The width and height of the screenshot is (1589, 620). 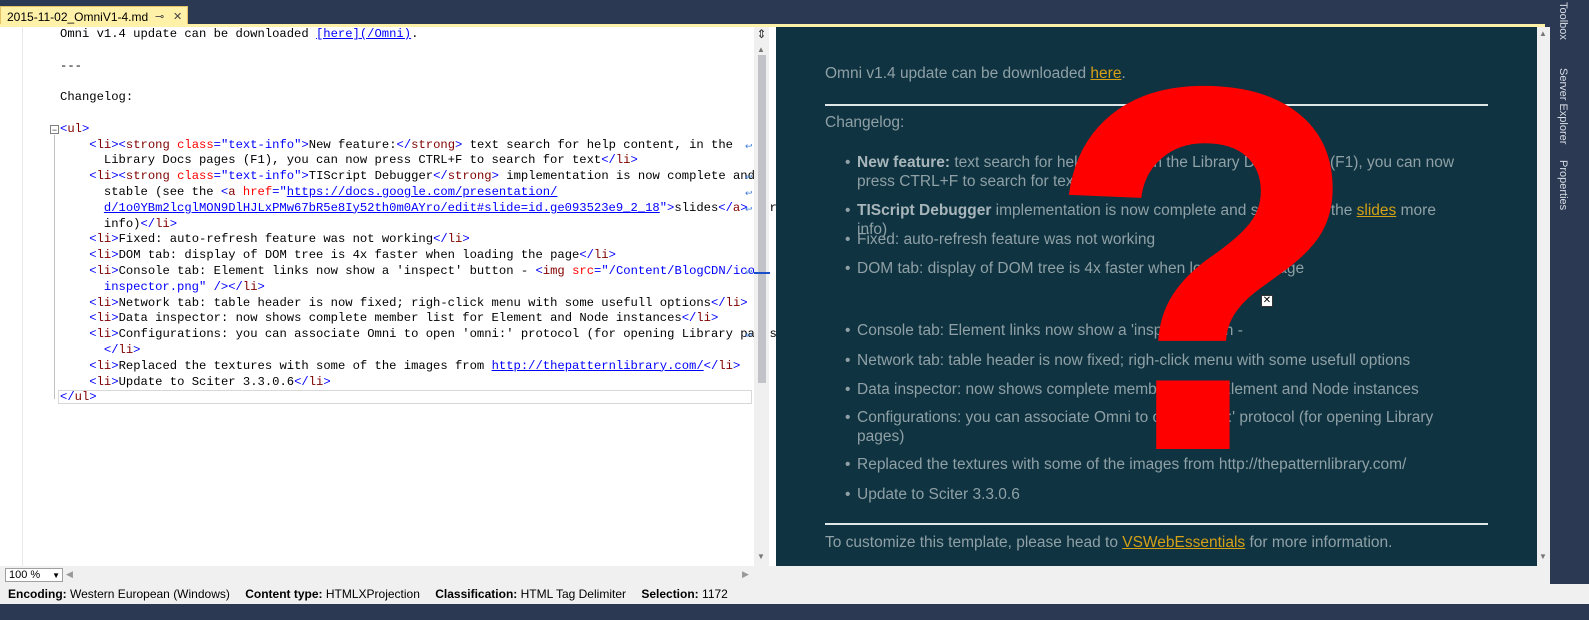 I want to click on code-line: ---, so click(x=405, y=67).